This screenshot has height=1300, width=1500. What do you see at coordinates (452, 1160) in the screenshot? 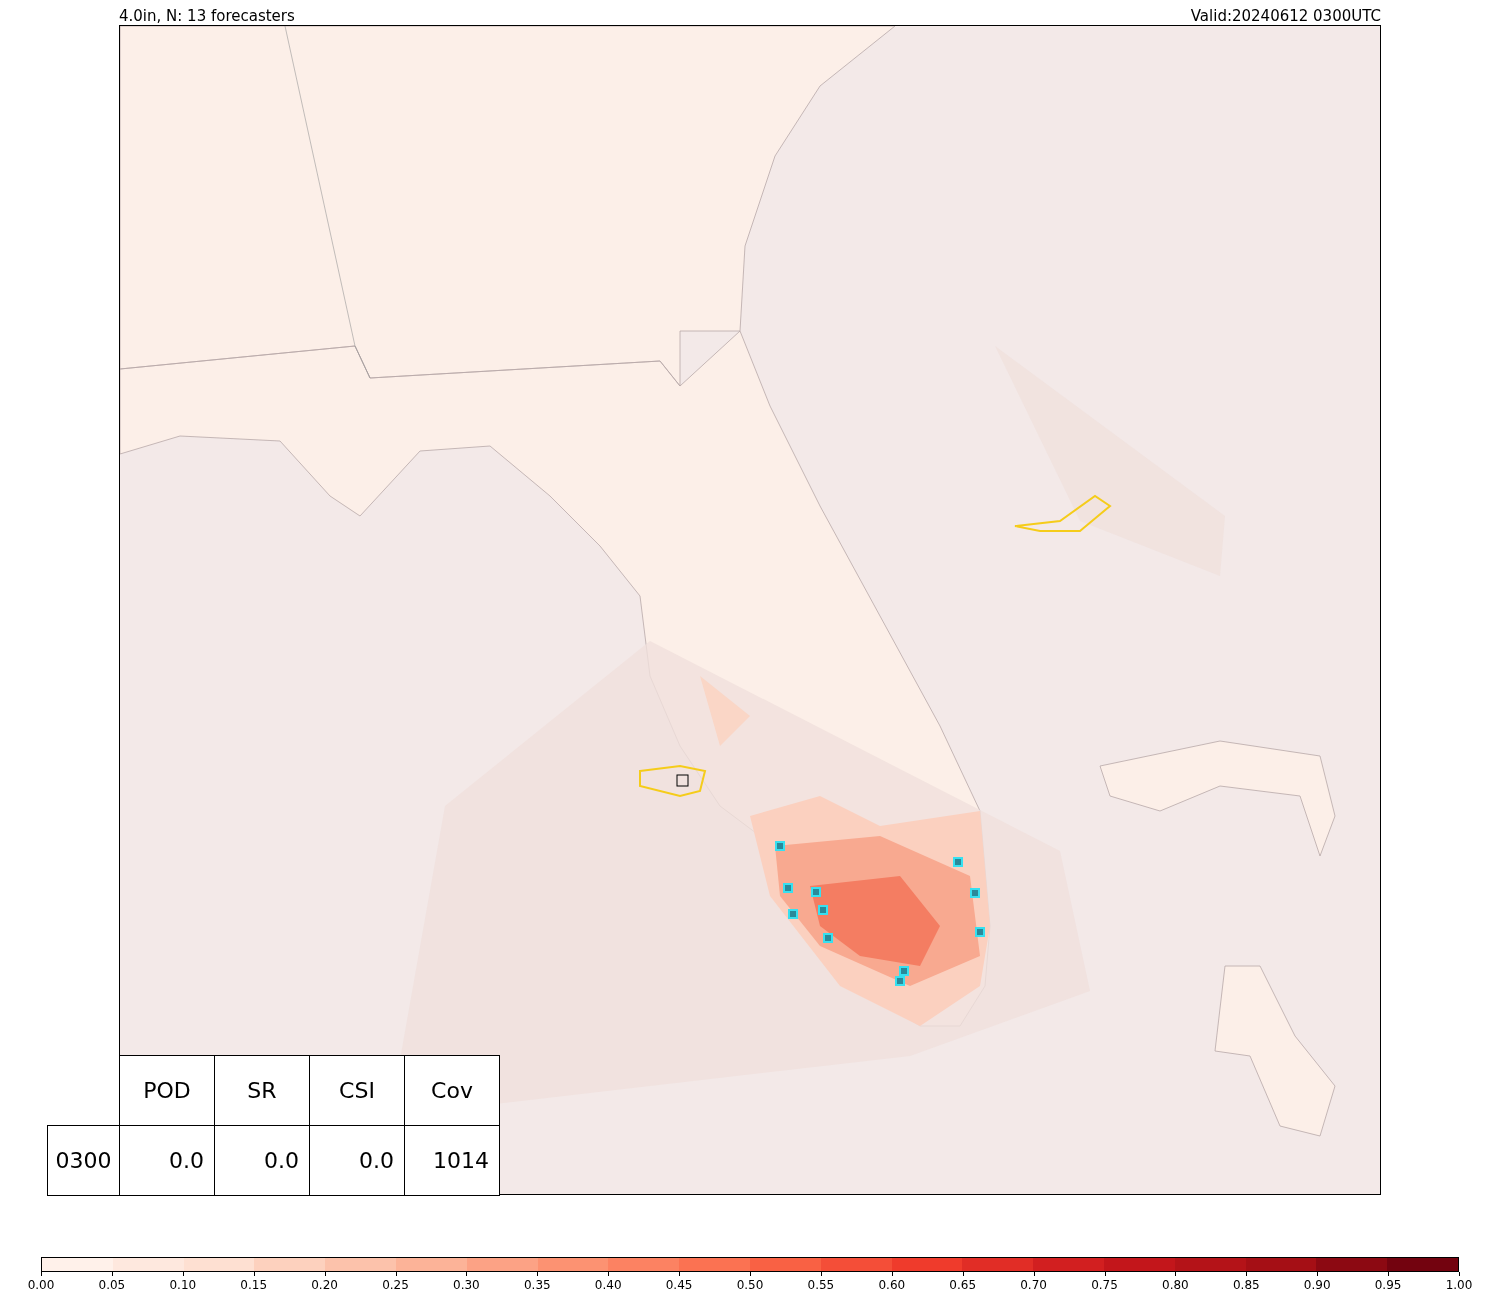
I see `table-cell: 1014` at bounding box center [452, 1160].